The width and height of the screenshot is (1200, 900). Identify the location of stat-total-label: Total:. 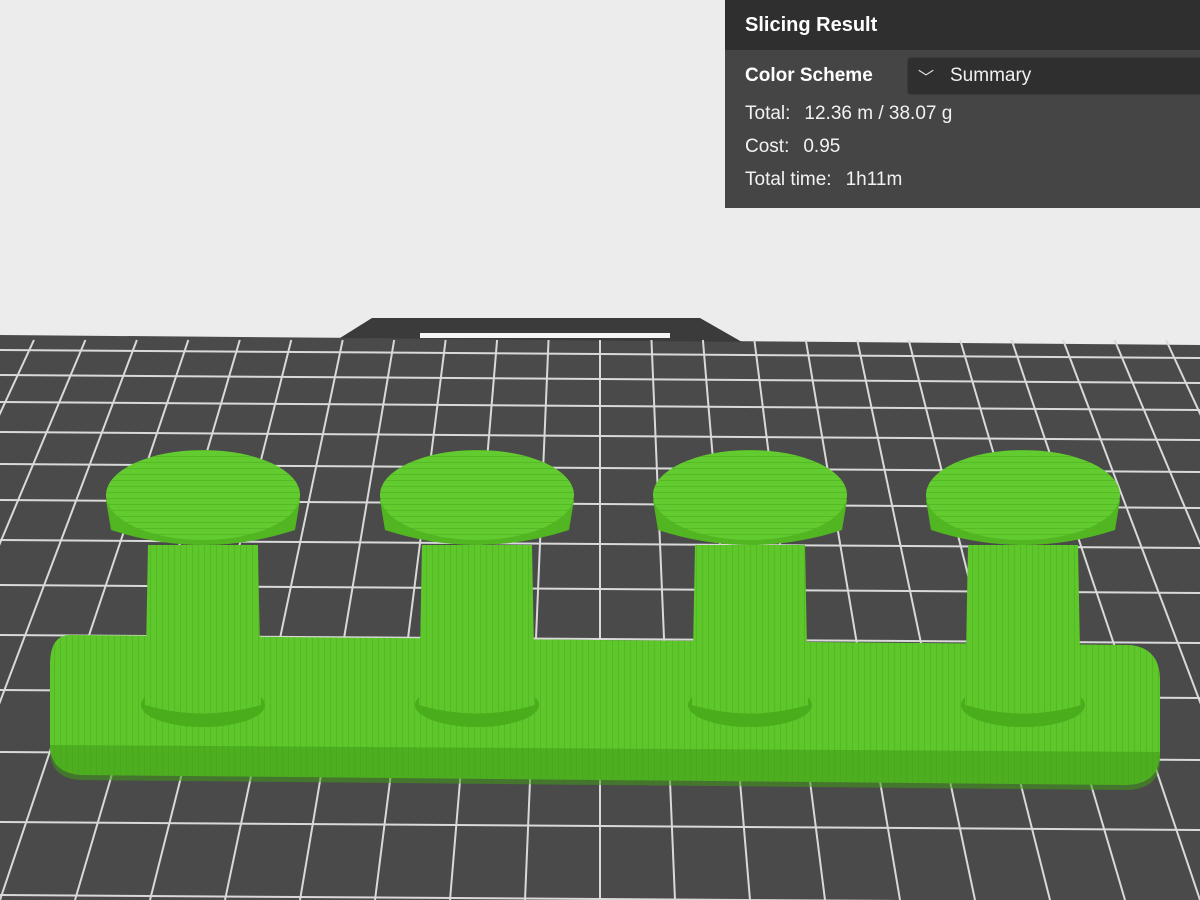
(768, 113).